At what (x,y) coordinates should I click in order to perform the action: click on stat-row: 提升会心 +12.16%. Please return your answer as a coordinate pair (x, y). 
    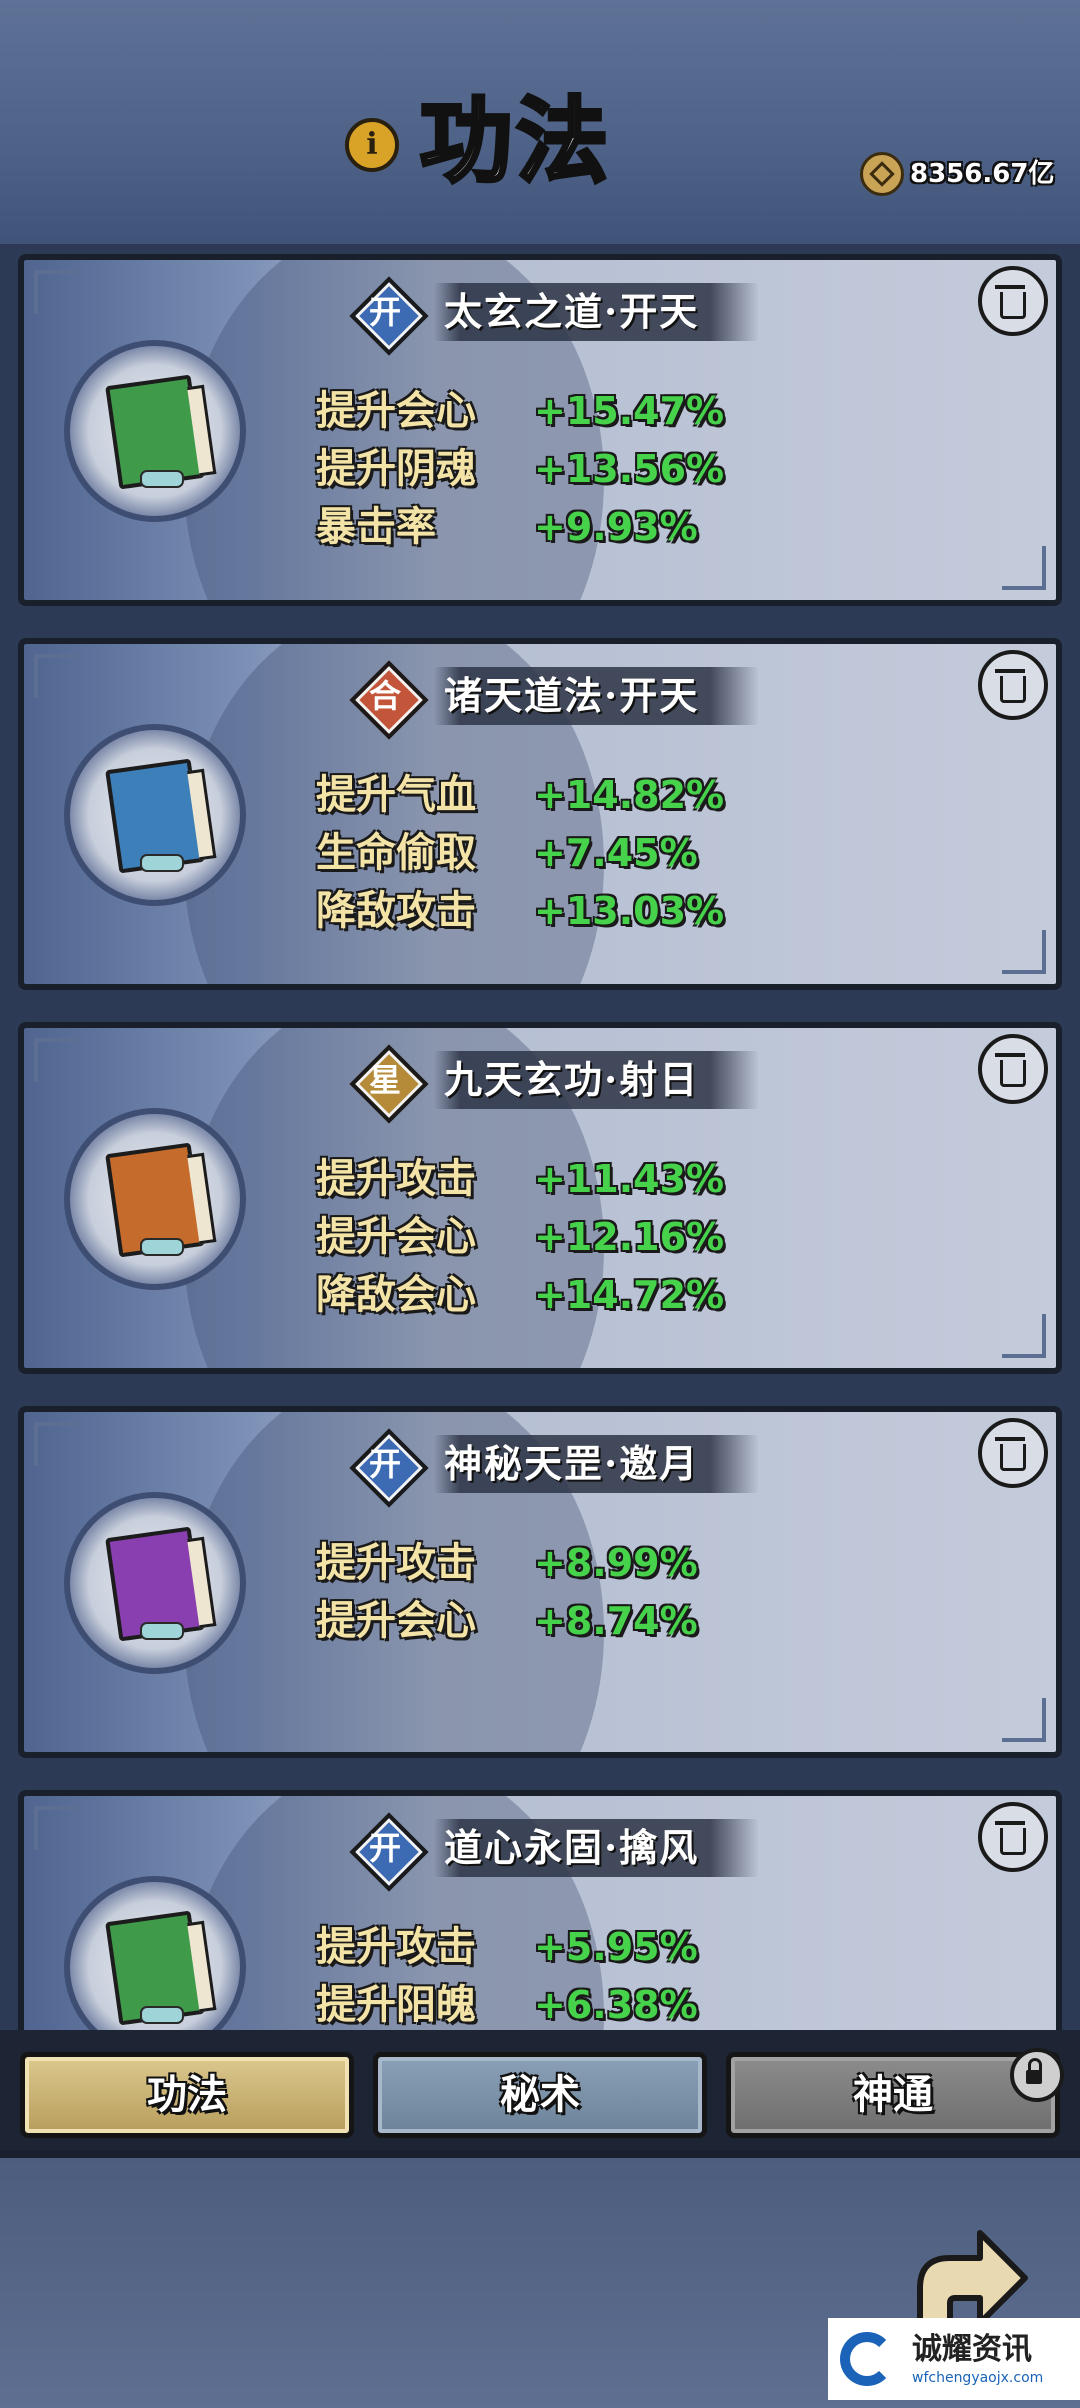
    Looking at the image, I should click on (520, 1237).